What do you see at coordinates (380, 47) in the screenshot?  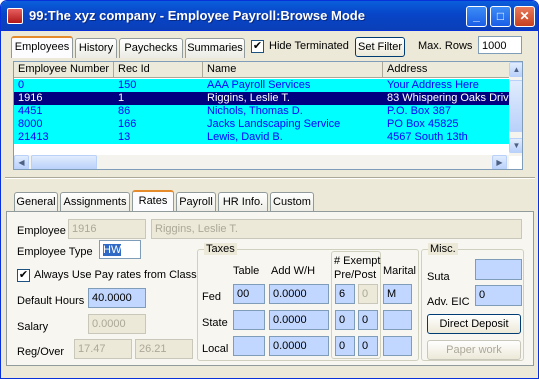 I see `set-filter-button: Set Filter` at bounding box center [380, 47].